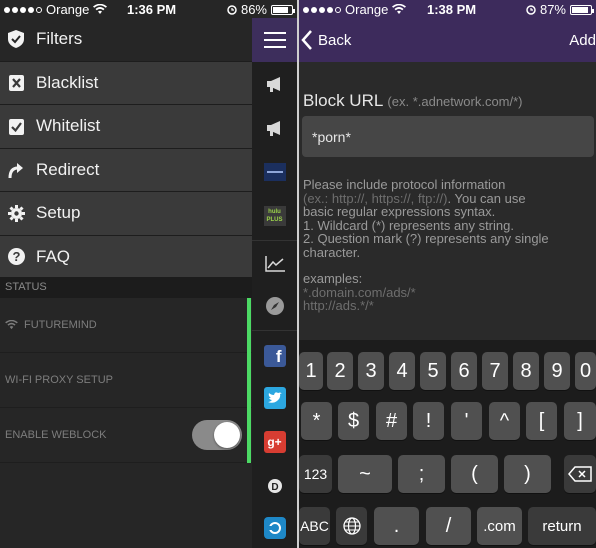 Image resolution: width=596 pixels, height=548 pixels. I want to click on check-box-icon, so click(16, 126).